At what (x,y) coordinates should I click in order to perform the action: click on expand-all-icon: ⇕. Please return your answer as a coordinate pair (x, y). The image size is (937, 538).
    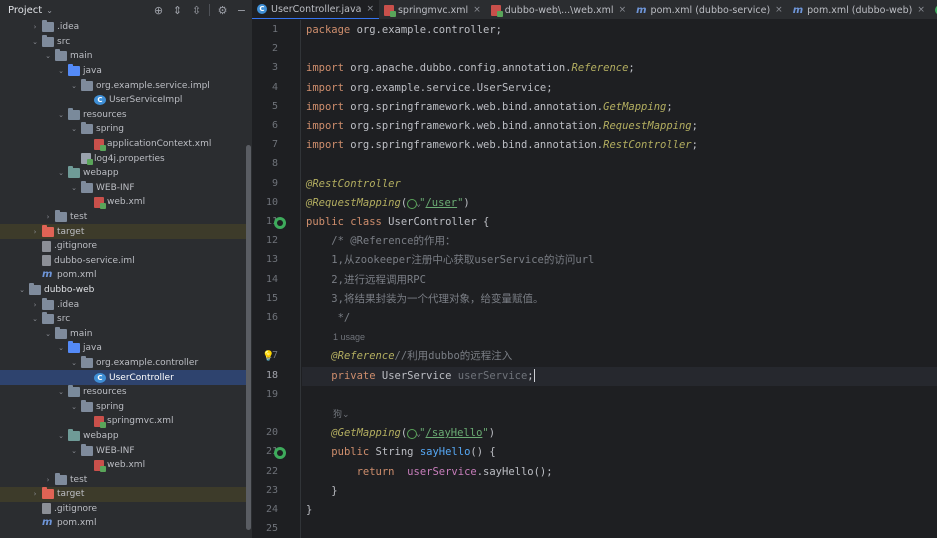
    Looking at the image, I should click on (177, 10).